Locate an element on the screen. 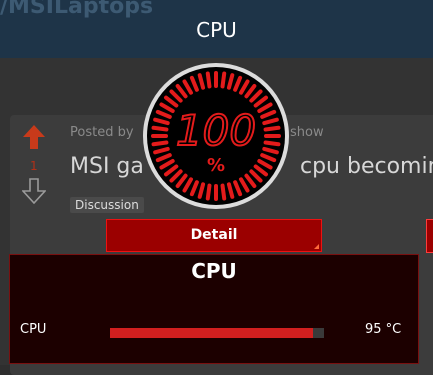  temperature-bar is located at coordinates (217, 333).